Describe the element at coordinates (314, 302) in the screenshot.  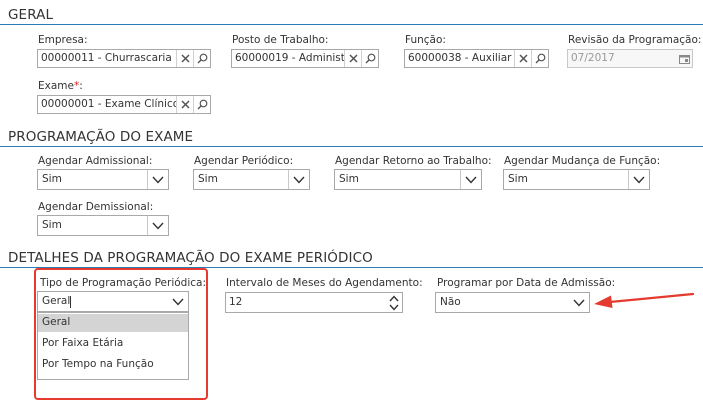
I see `intervalo-spinner: 12` at that location.